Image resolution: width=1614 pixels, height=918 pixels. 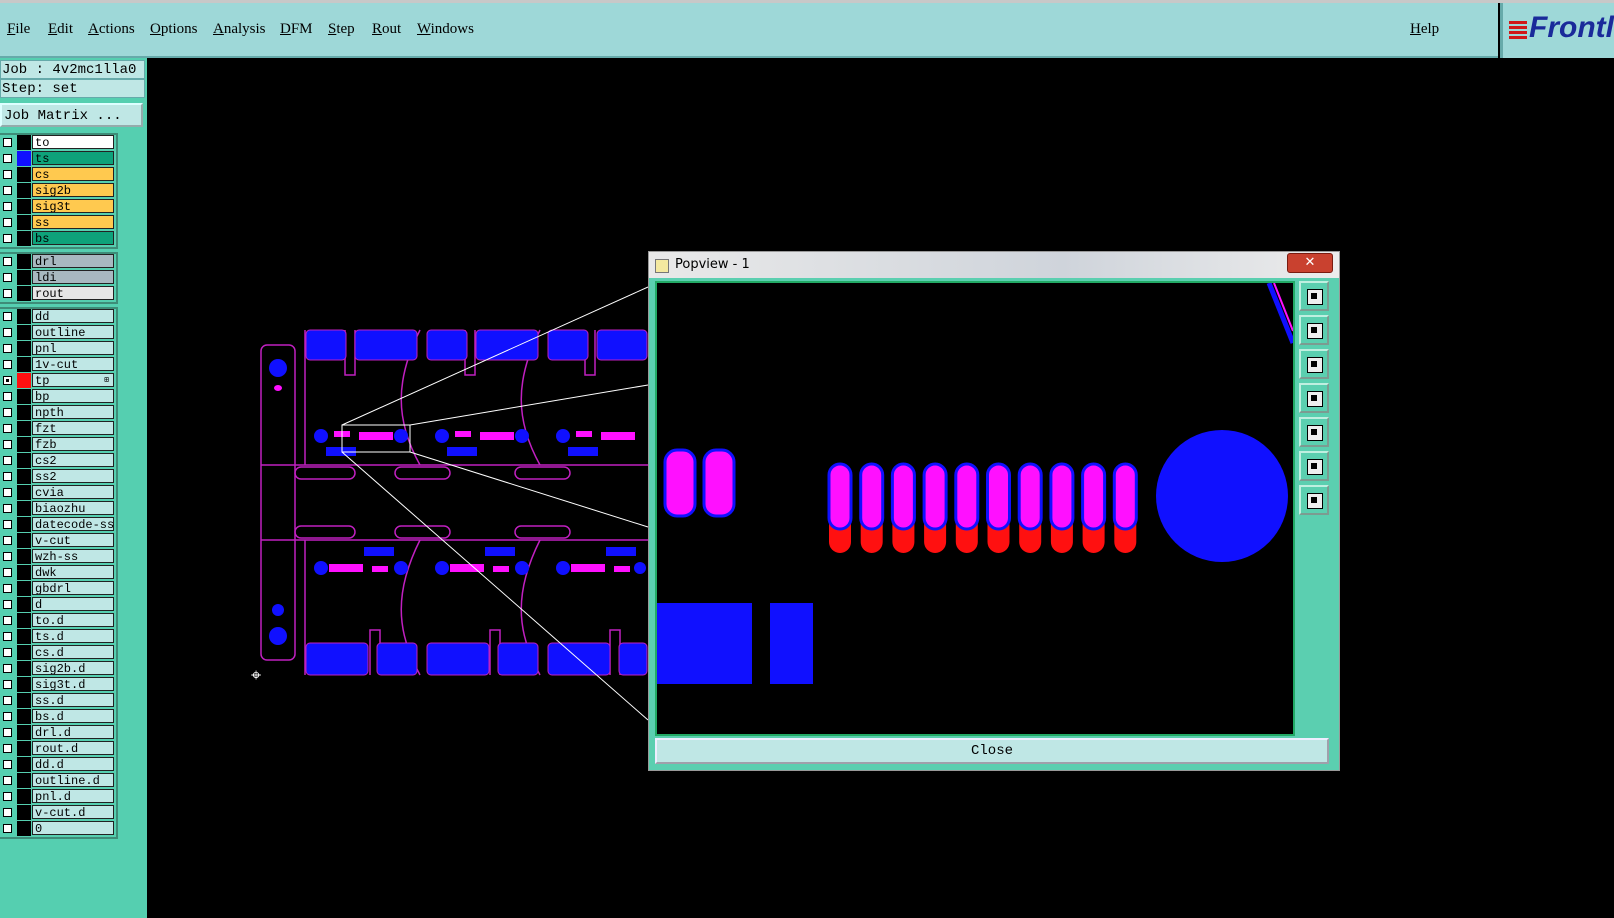 I want to click on layer-name: ldi, so click(x=73, y=277).